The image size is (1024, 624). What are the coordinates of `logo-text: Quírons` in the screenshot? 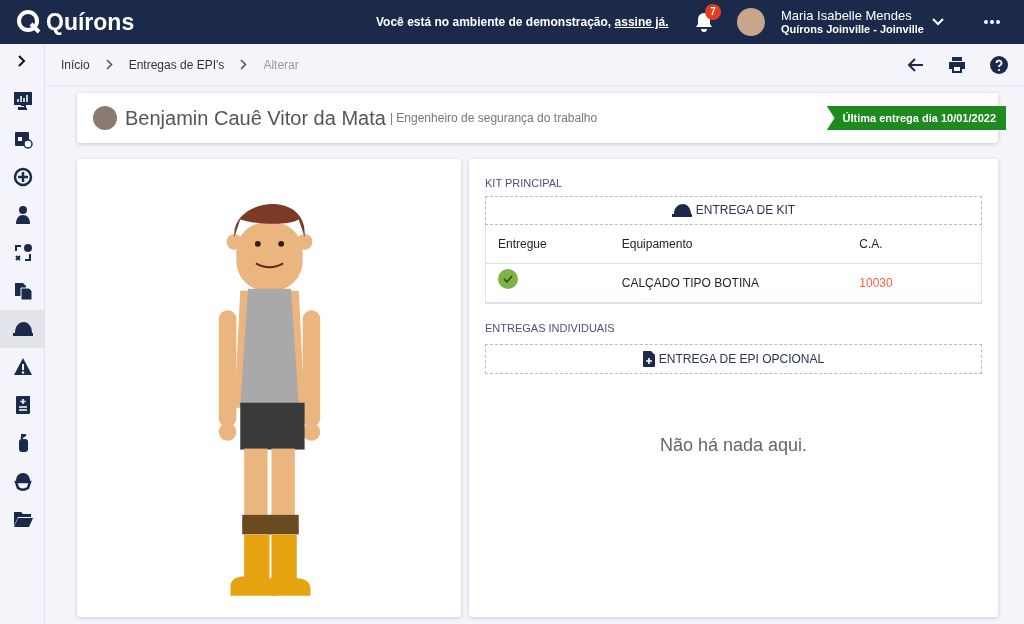 It's located at (90, 22).